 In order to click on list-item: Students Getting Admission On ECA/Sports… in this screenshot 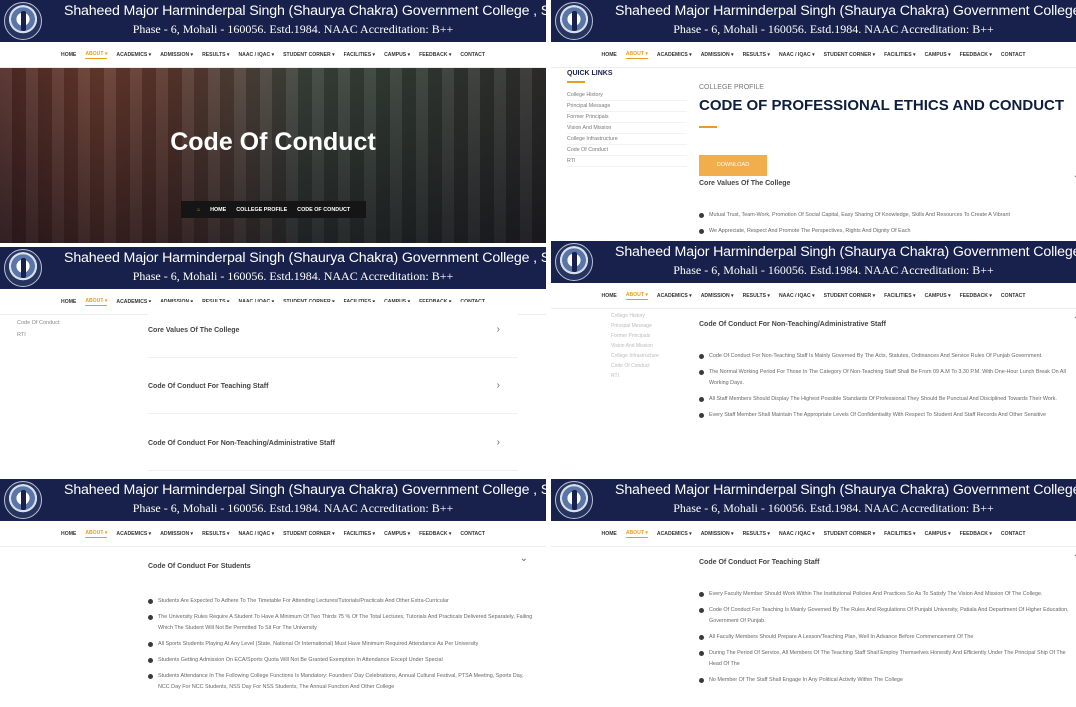, I will do `click(340, 660)`.